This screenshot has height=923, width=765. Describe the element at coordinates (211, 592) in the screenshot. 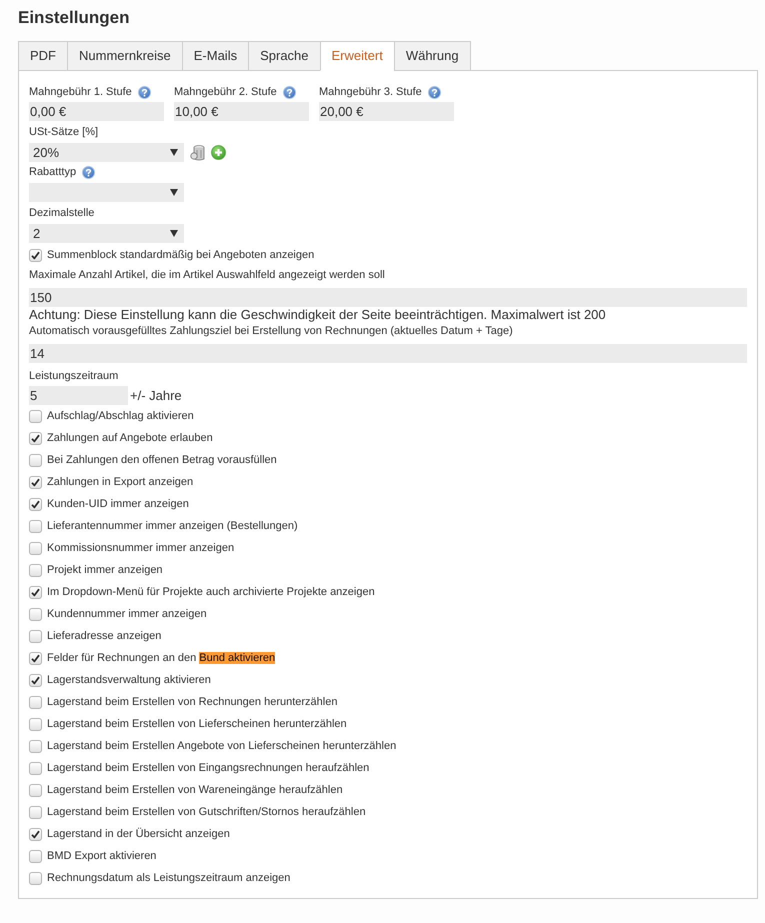

I see `checkbox-label: Im Dropdown-Menü für Projekte auch archivierte Projekte anzeigen` at that location.